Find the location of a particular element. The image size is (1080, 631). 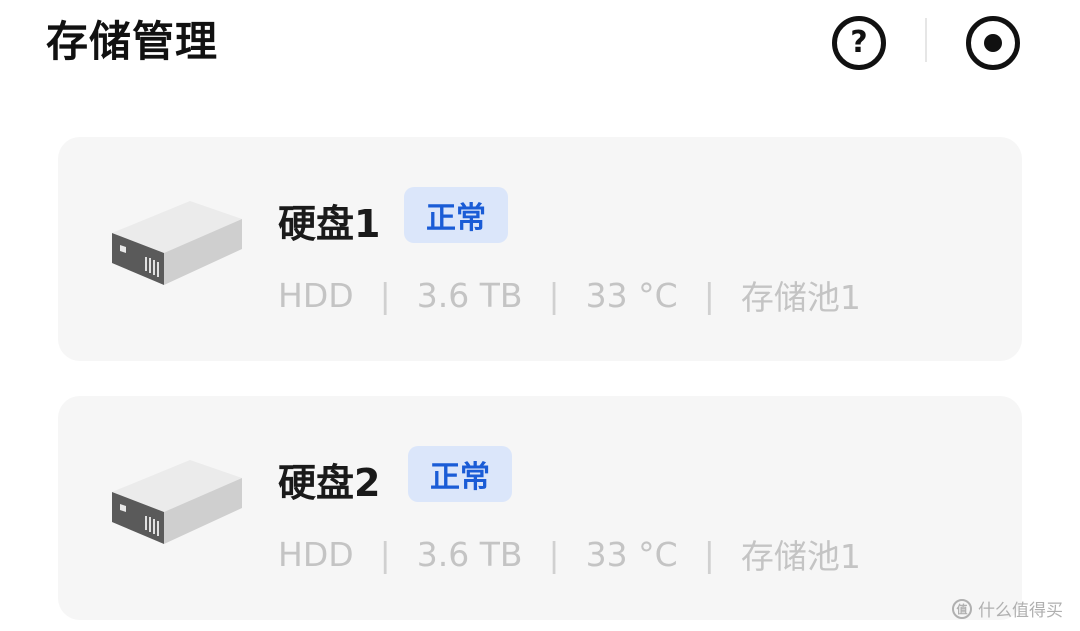

help-button: ? is located at coordinates (859, 43).